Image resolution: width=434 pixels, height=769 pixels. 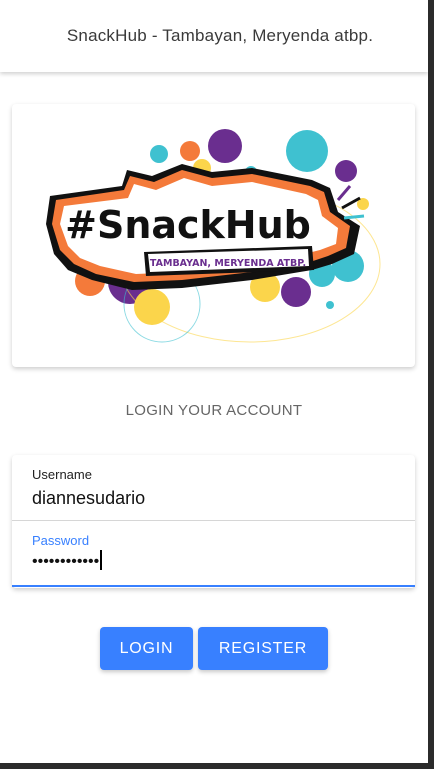 What do you see at coordinates (88, 498) in the screenshot?
I see `username-input: diannesudario` at bounding box center [88, 498].